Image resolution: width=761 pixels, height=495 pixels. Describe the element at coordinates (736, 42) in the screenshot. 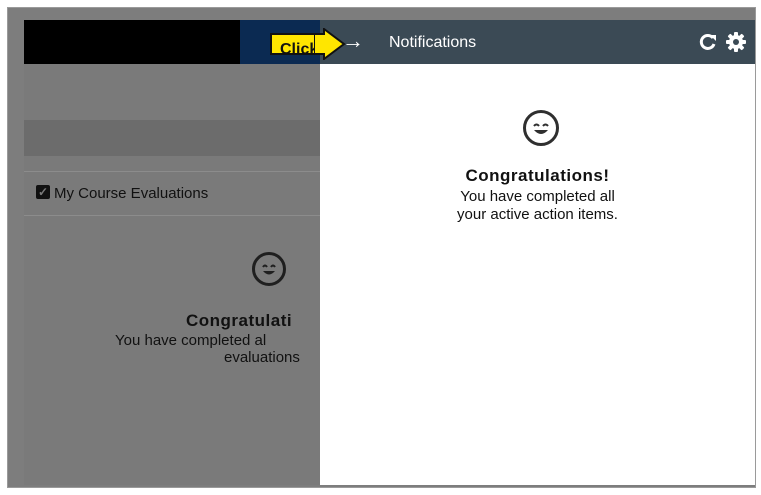

I see `gear-icon` at that location.